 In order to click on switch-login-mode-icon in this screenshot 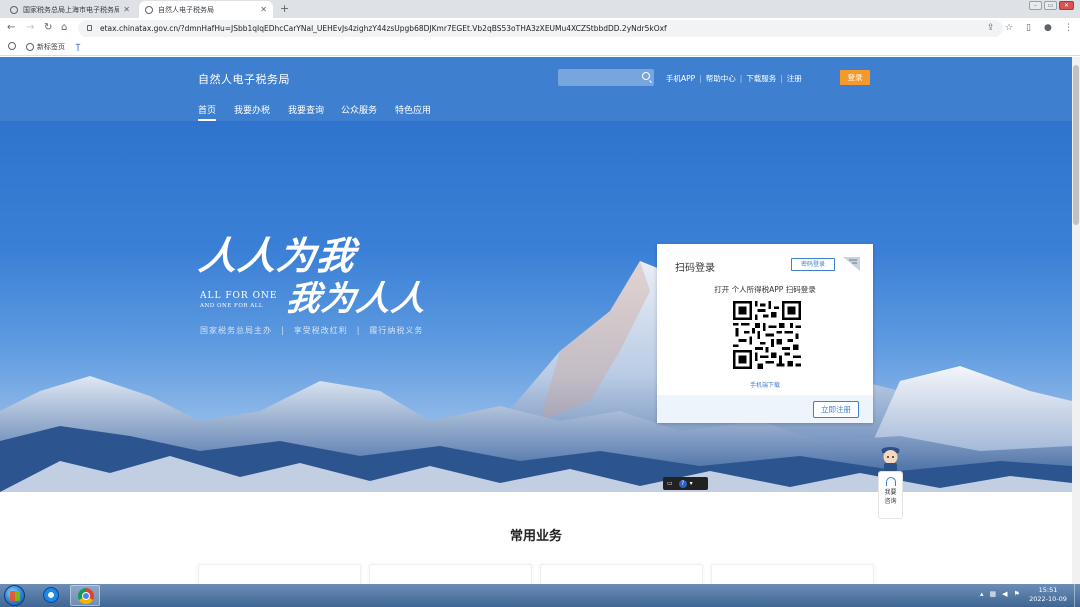, I will do `click(851, 264)`.